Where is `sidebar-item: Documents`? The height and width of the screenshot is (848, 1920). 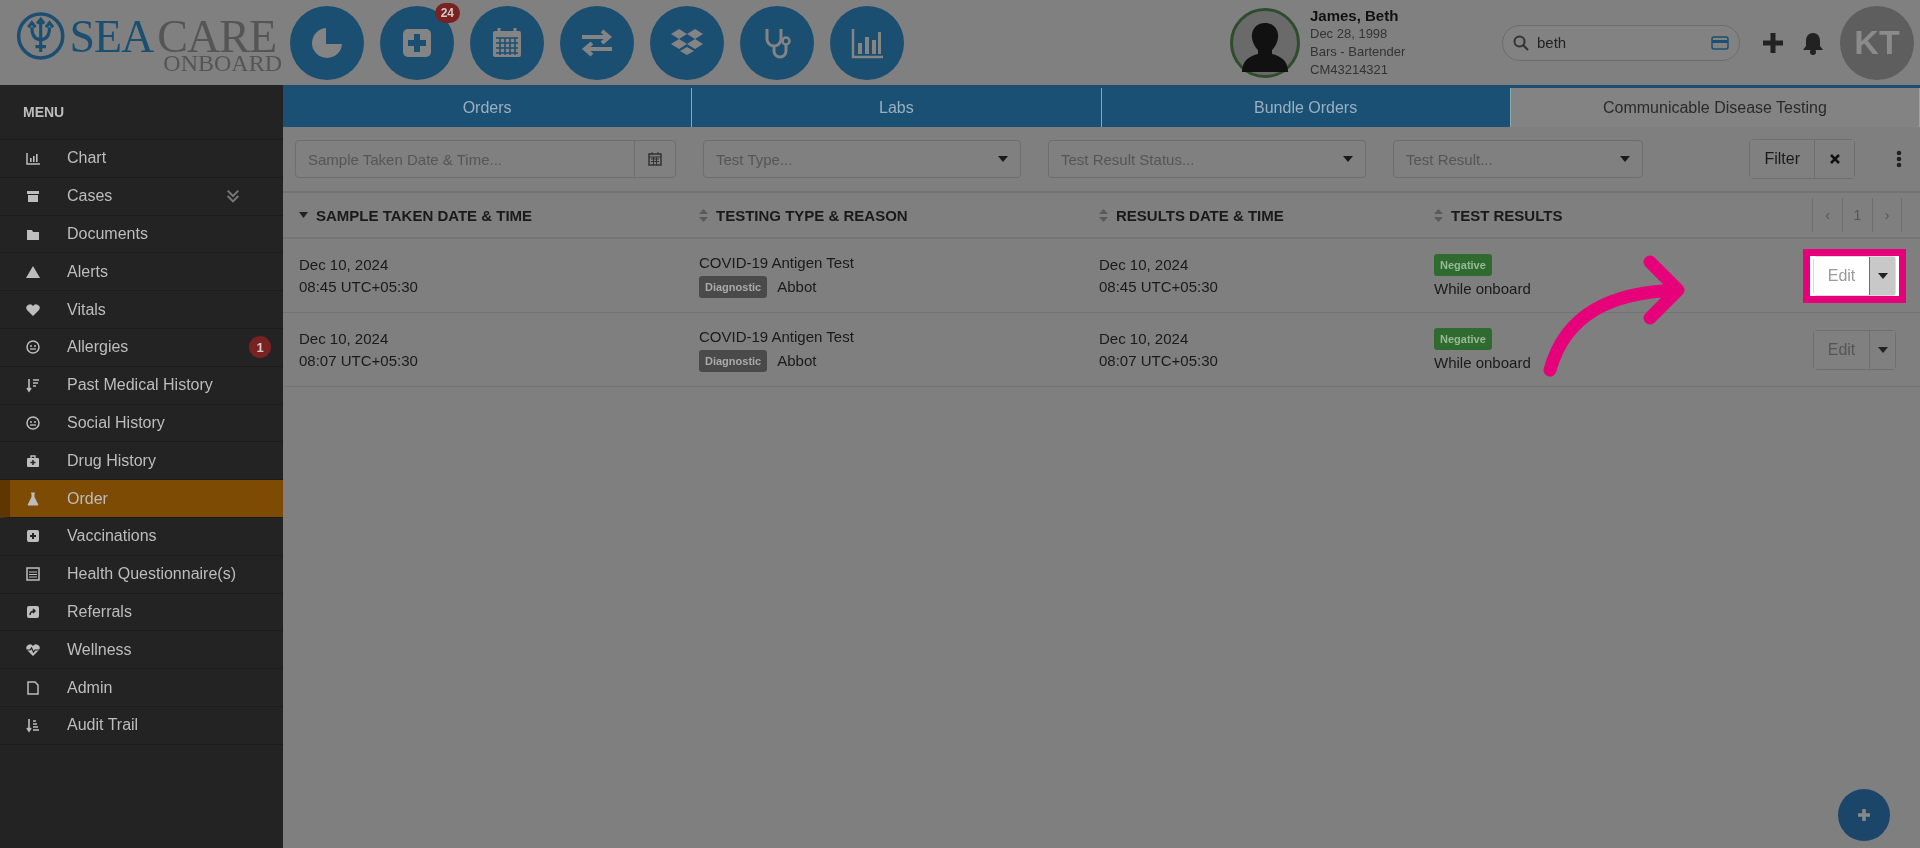 sidebar-item: Documents is located at coordinates (141, 234).